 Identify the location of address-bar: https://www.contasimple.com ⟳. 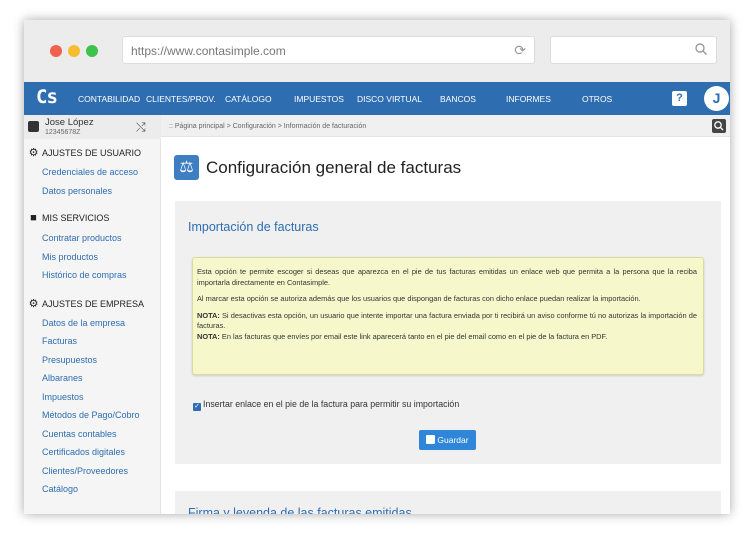
(328, 50).